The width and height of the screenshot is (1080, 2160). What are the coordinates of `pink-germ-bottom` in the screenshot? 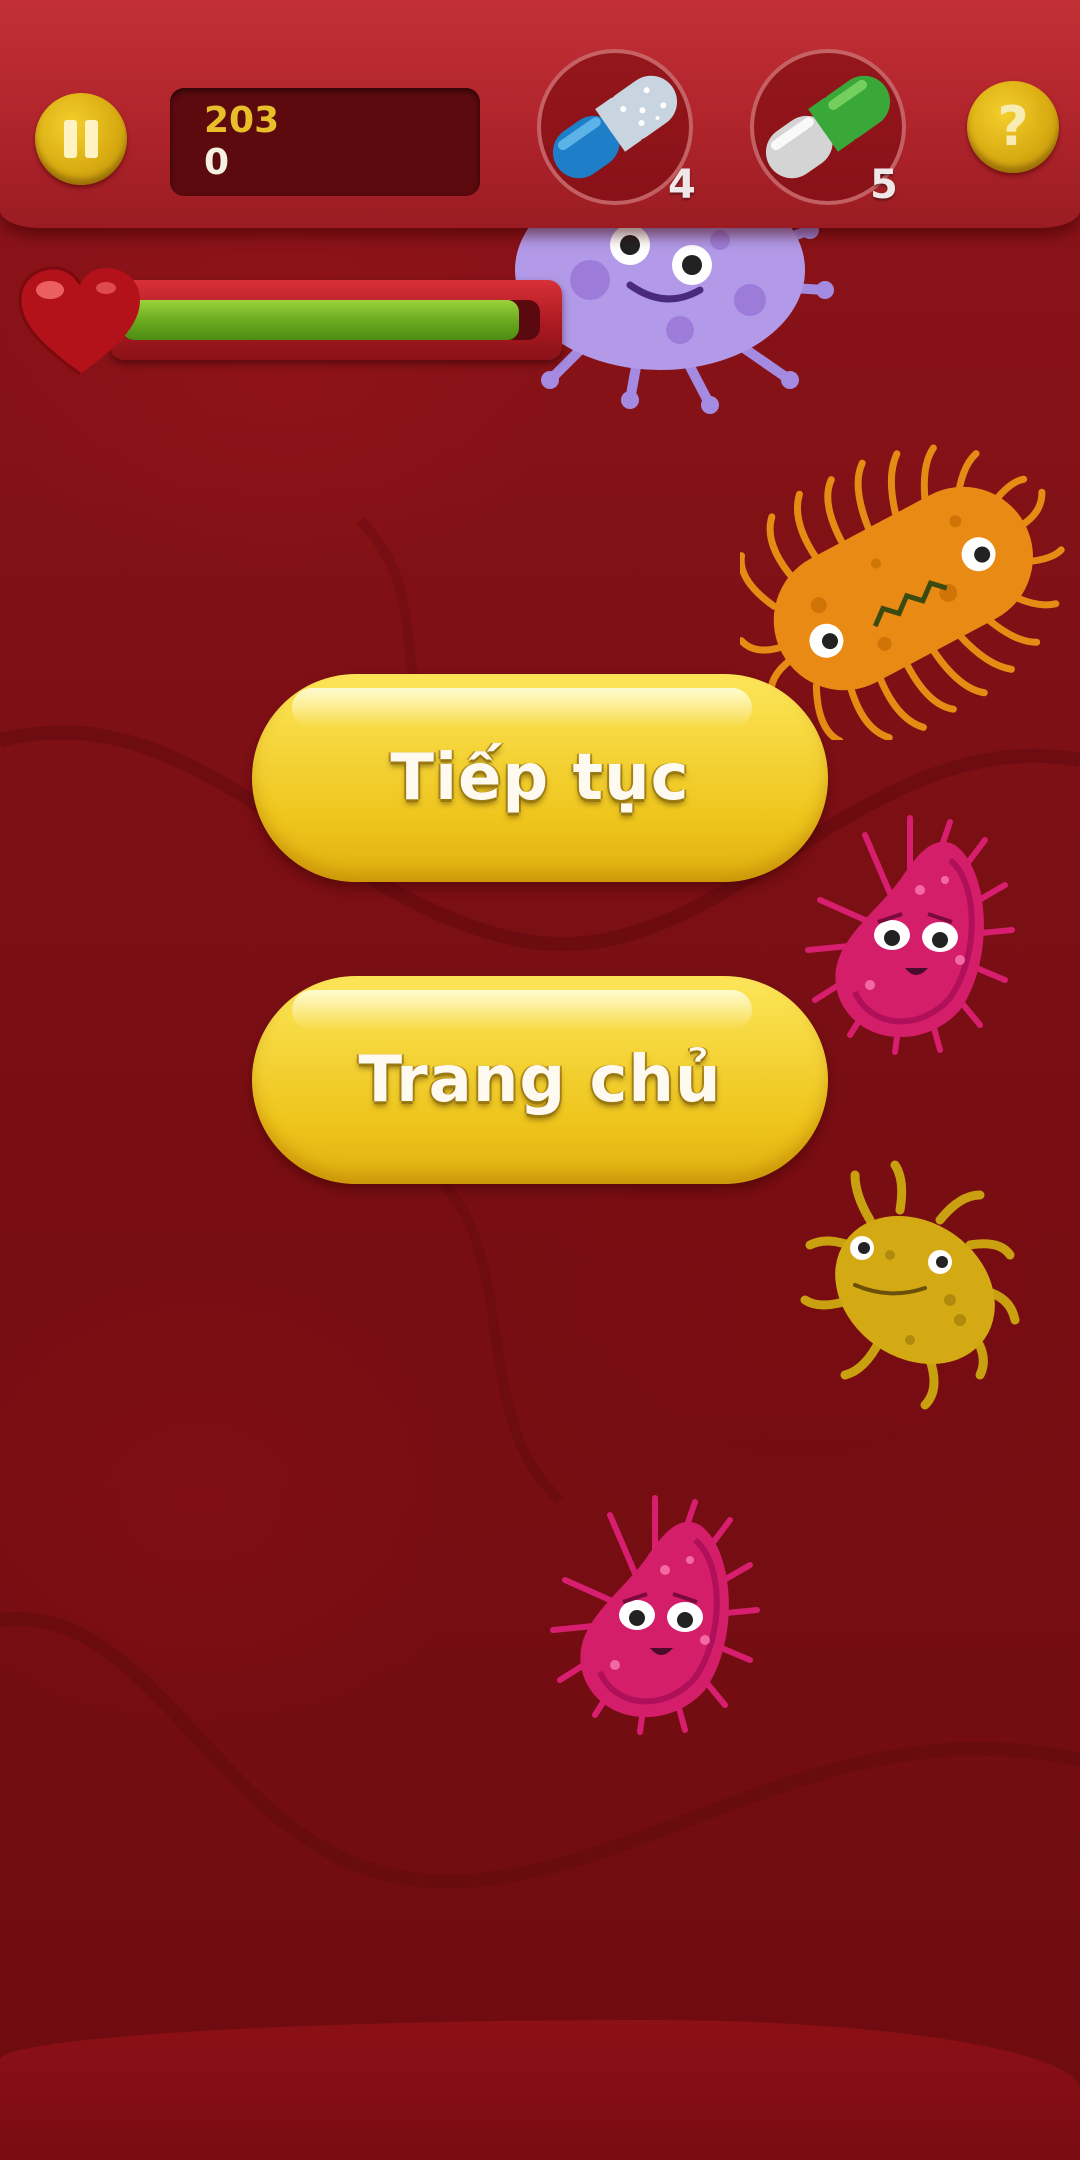 It's located at (655, 1615).